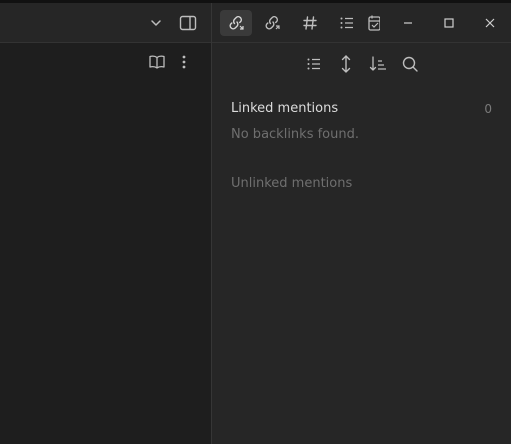 The width and height of the screenshot is (511, 444). Describe the element at coordinates (236, 23) in the screenshot. I see `backlinks-icon` at that location.